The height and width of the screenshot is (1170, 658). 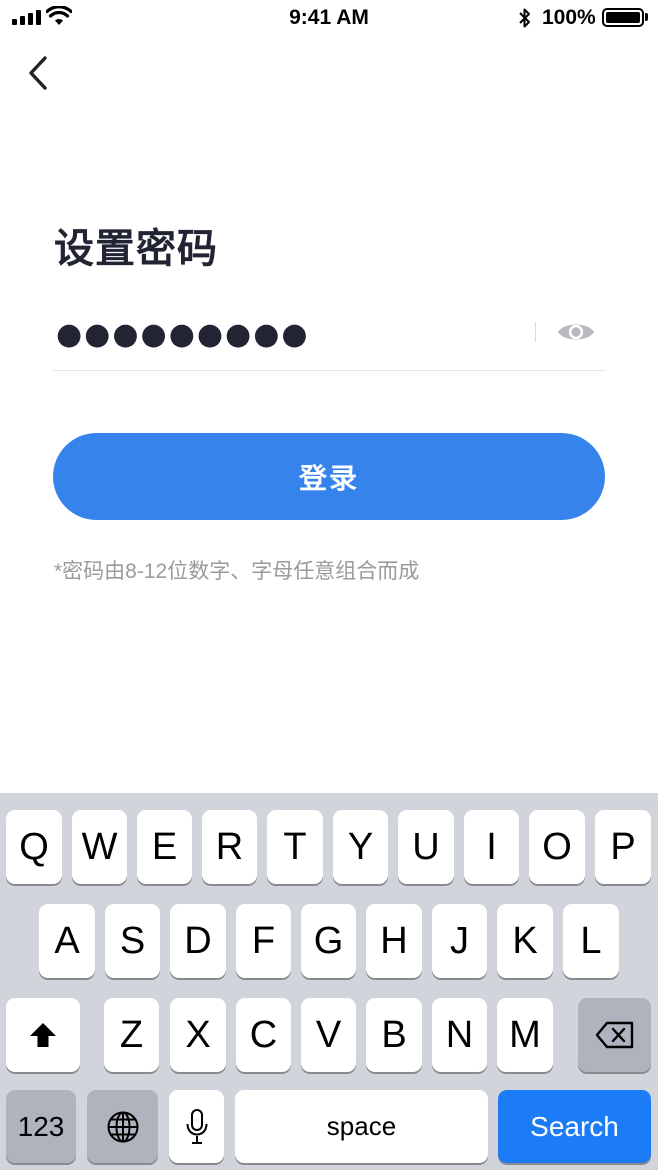 What do you see at coordinates (132, 941) in the screenshot?
I see `key-s: S` at bounding box center [132, 941].